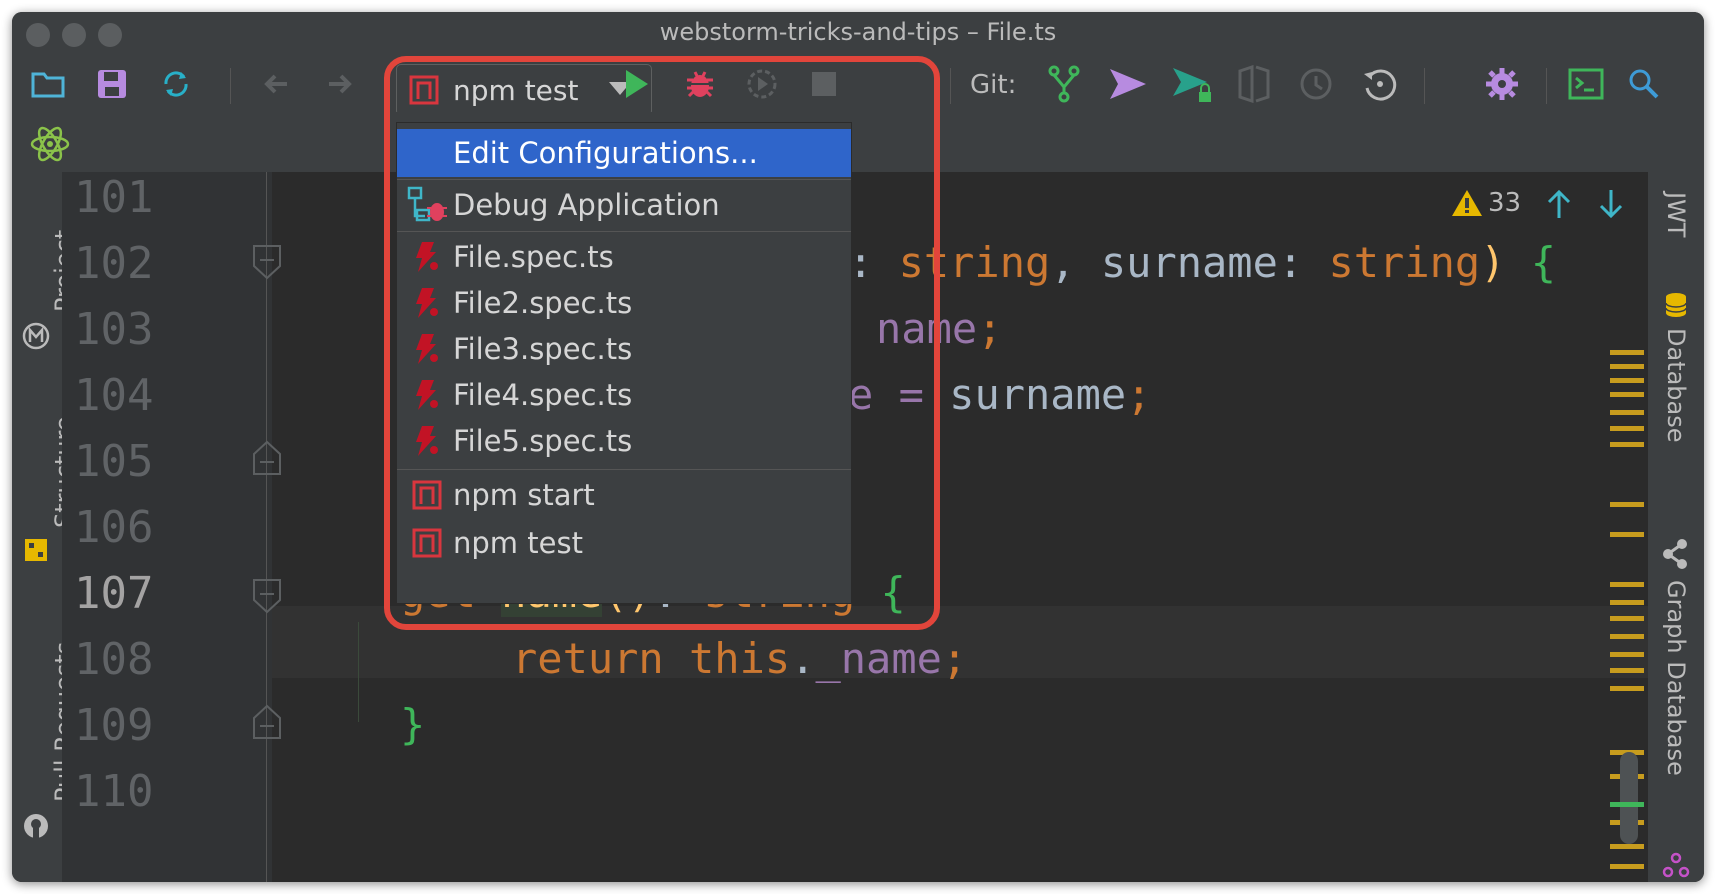  Describe the element at coordinates (1505, 203) in the screenshot. I see `warning-count: 33` at that location.